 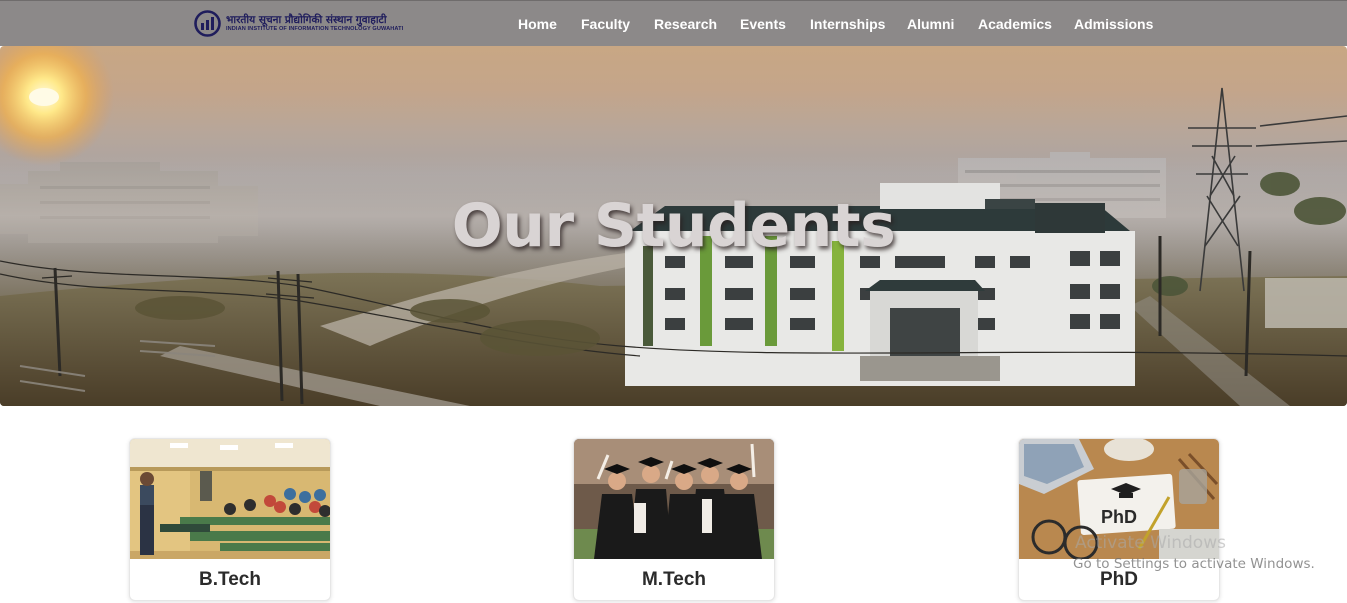 I want to click on program-card-btech: B.Tech, so click(x=230, y=519).